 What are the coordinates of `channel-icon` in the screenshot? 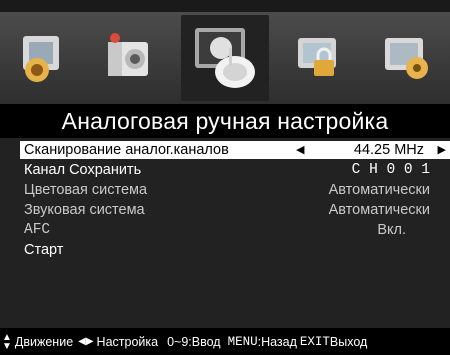 It's located at (224, 58).